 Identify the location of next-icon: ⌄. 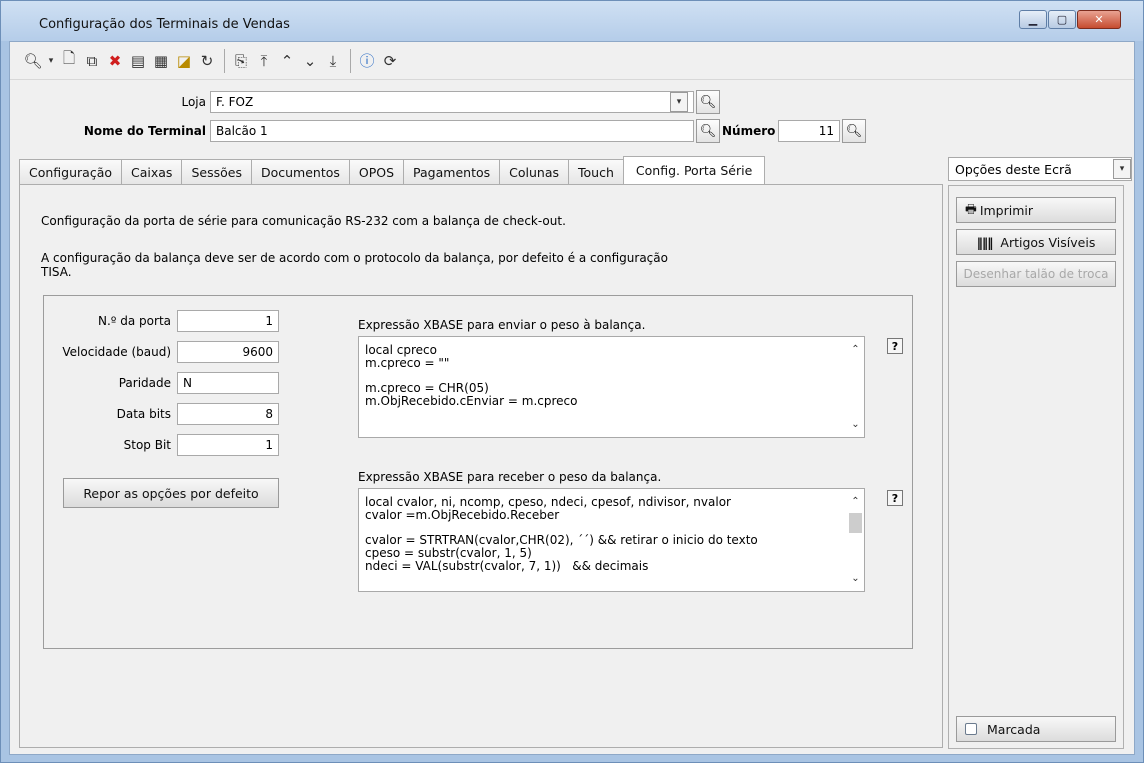
(310, 61).